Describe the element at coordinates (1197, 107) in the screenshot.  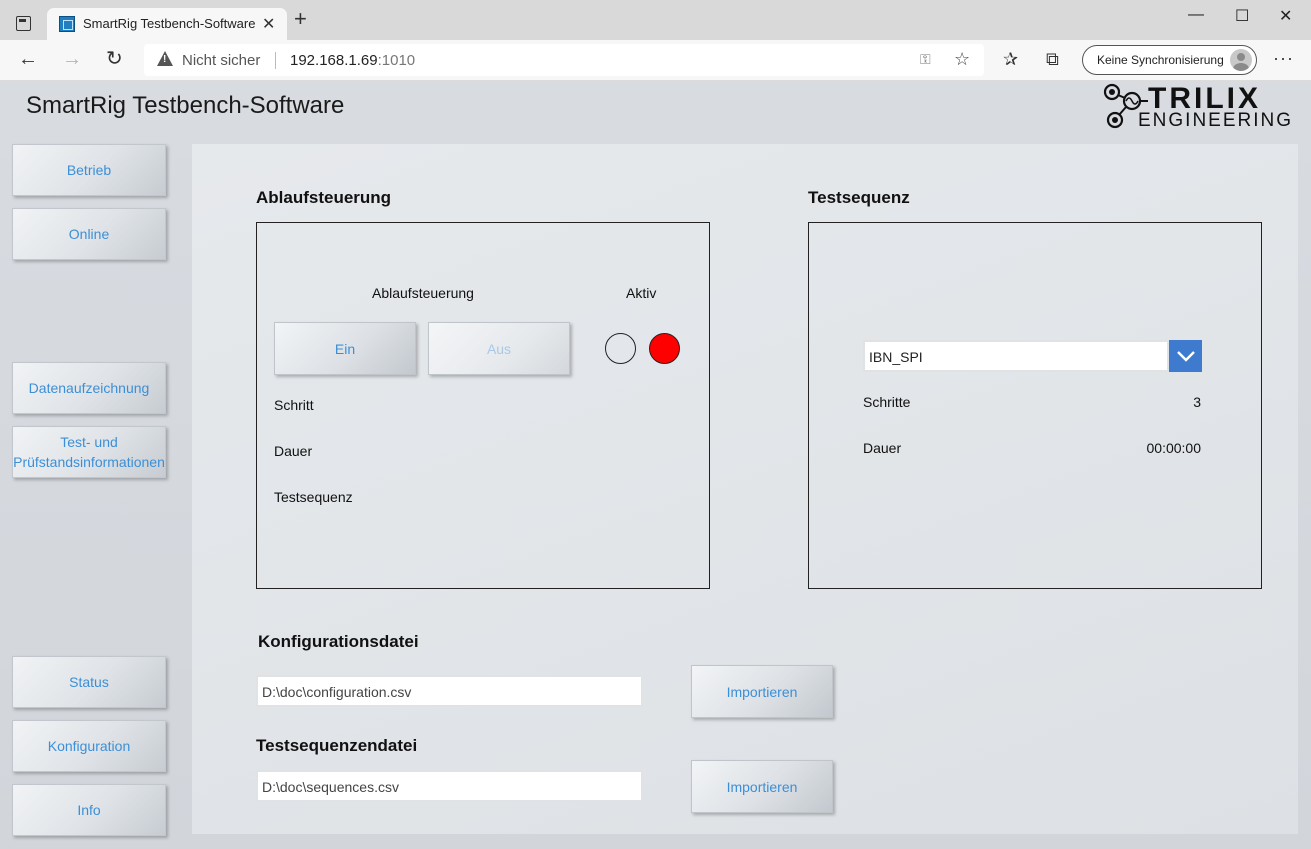
I see `trilix-logo: TRILIX ENGINEERING` at that location.